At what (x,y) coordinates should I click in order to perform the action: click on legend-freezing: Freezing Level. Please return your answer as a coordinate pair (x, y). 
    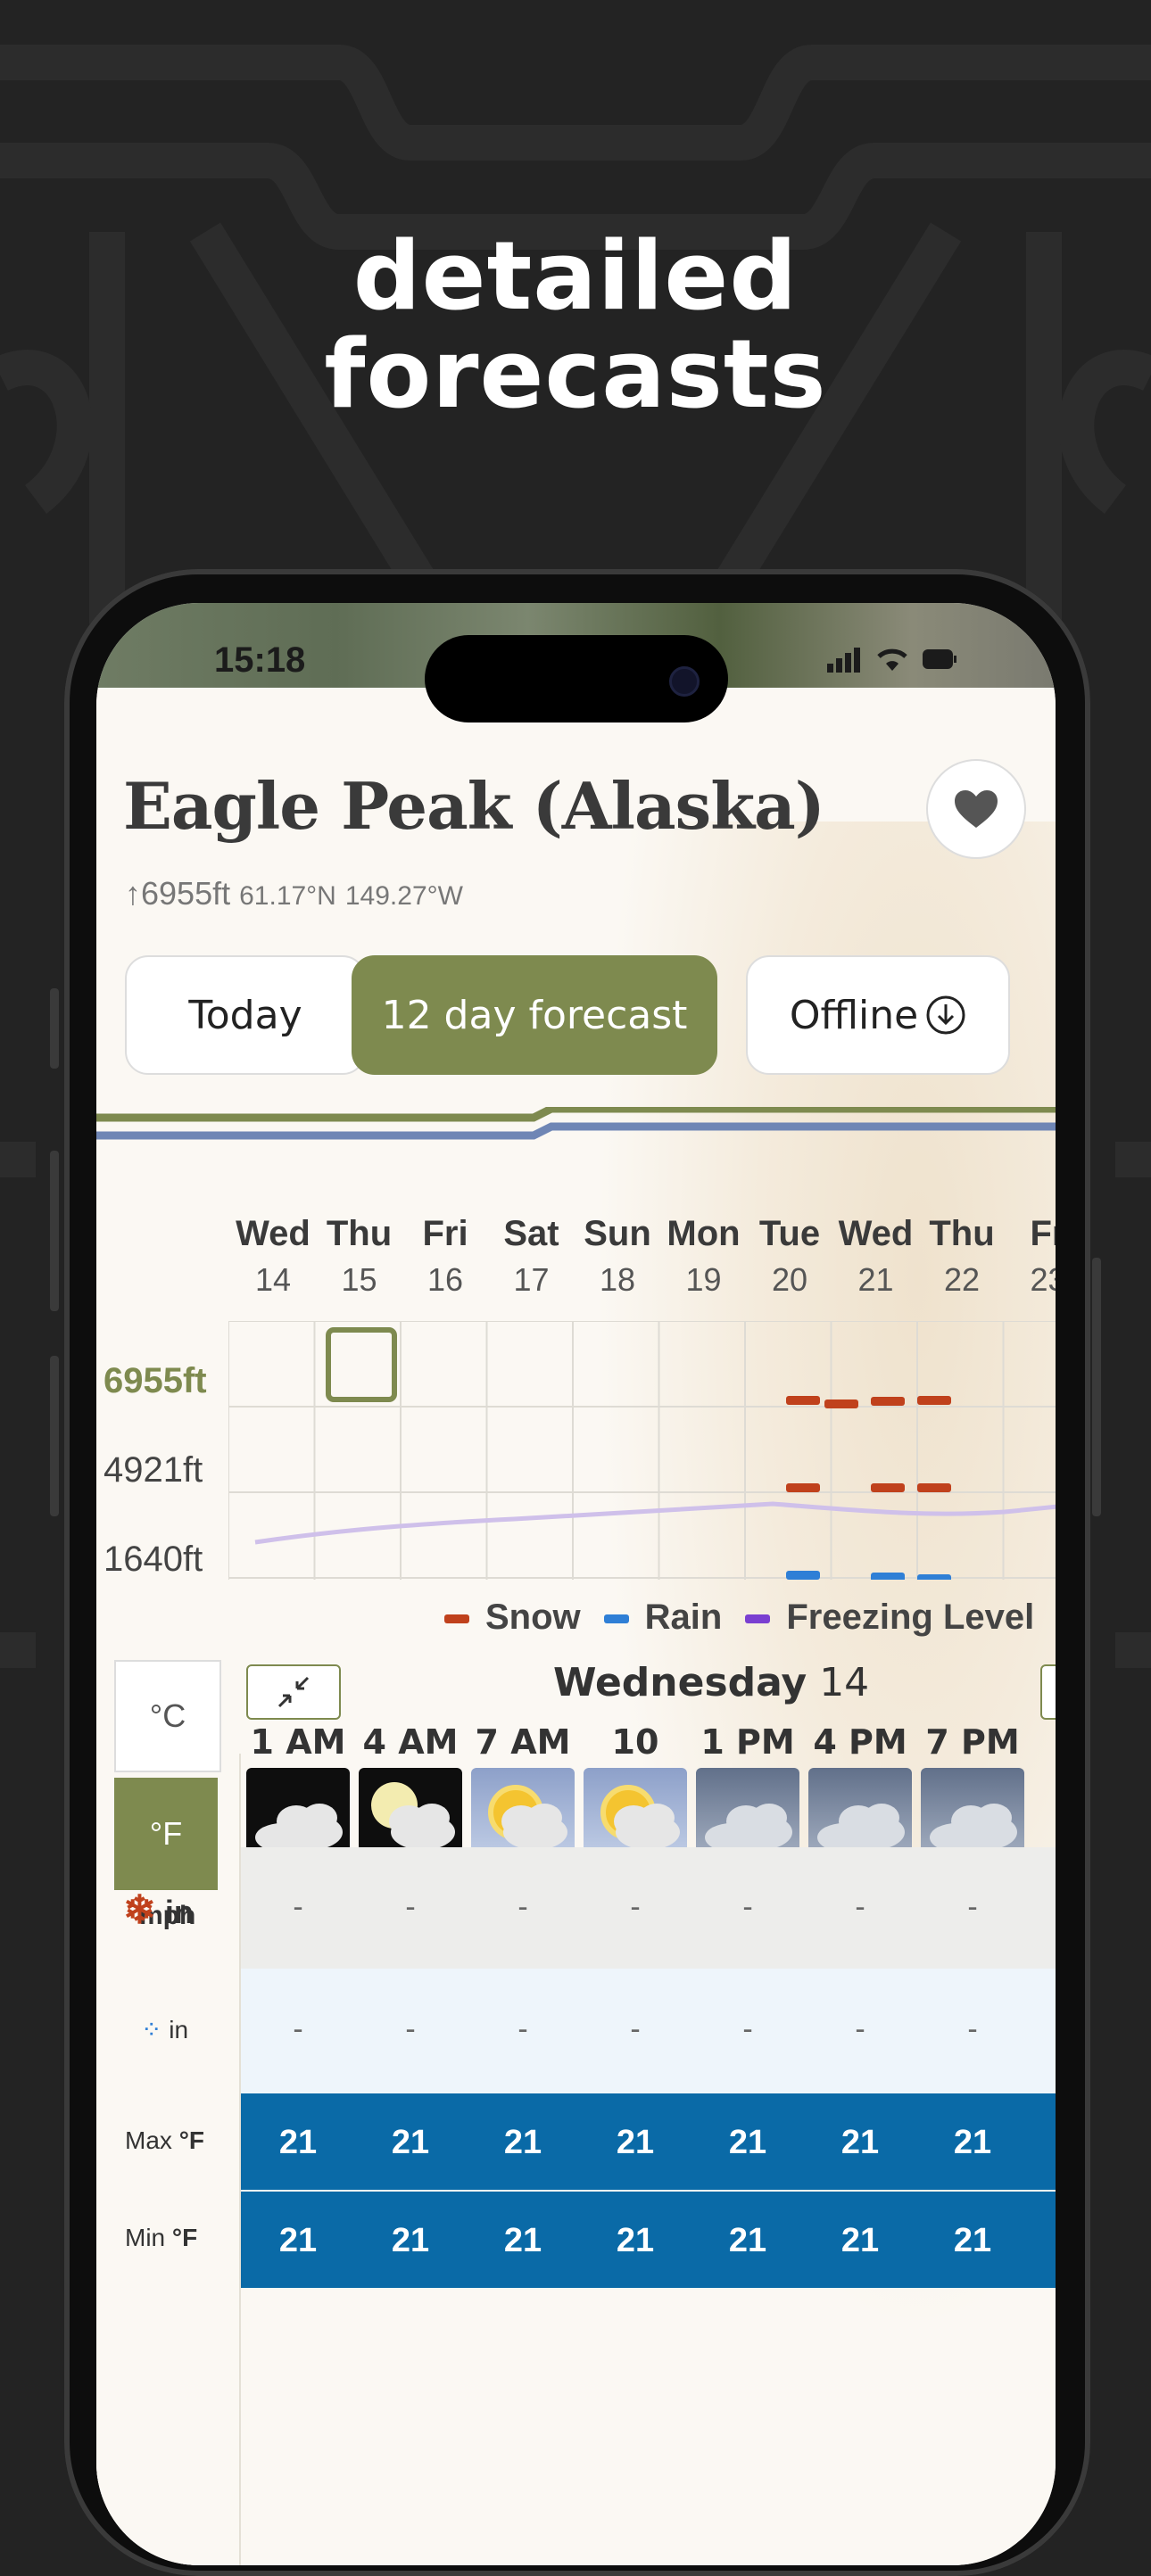
    Looking at the image, I should click on (890, 1618).